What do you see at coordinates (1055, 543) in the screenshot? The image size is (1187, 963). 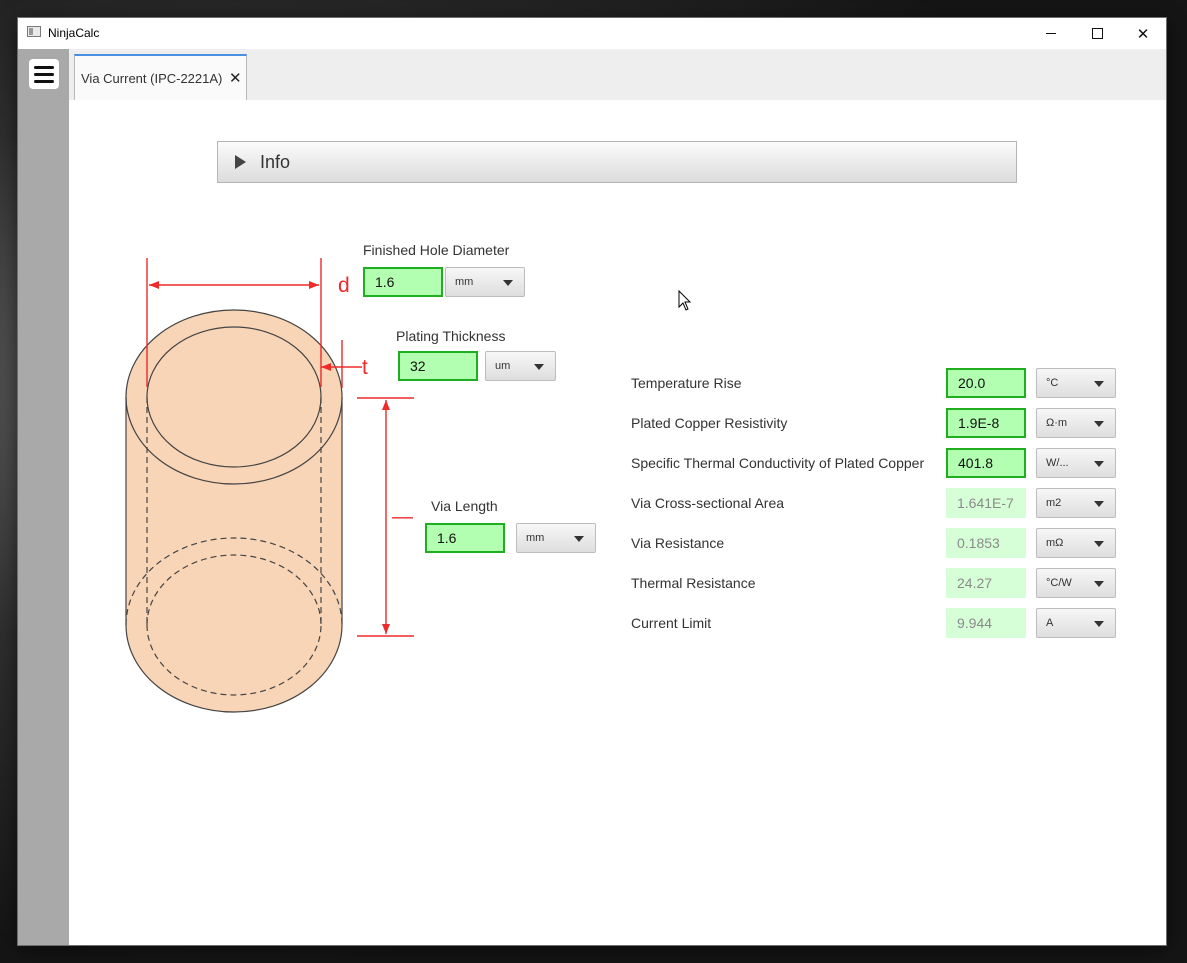 I see `unit-value: mΩ` at bounding box center [1055, 543].